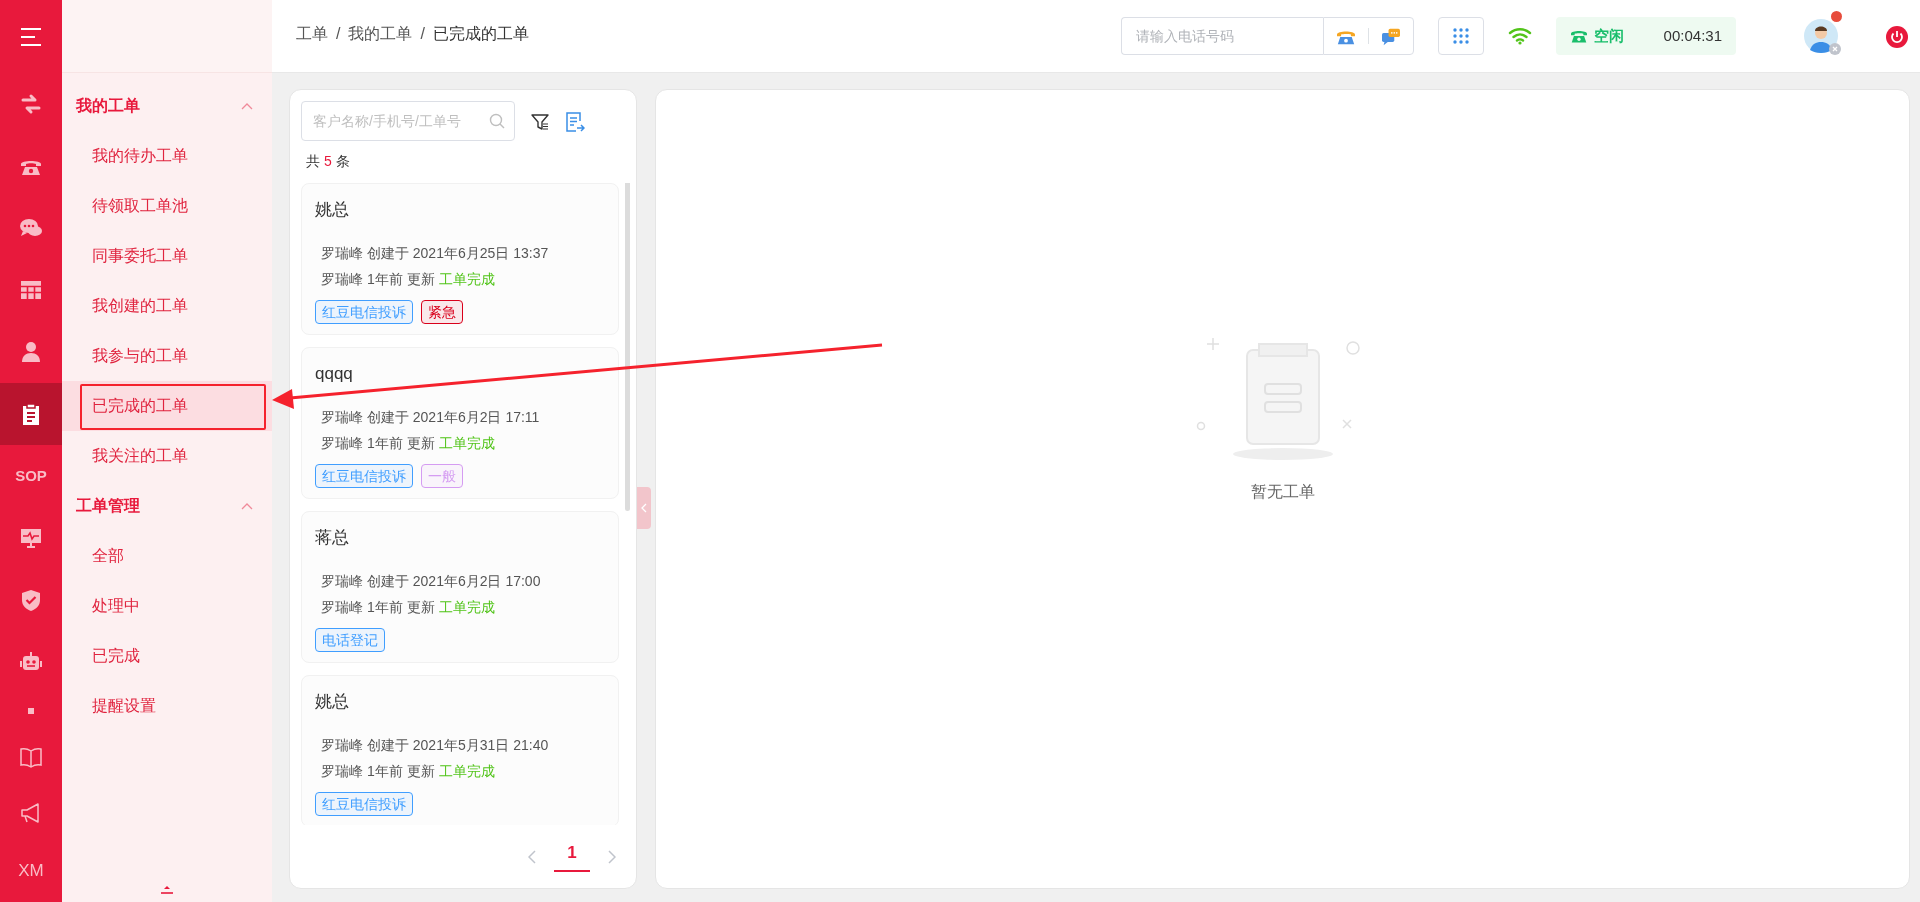 The width and height of the screenshot is (1920, 902). I want to click on breadcrumb-link: 我的工单, so click(380, 34).